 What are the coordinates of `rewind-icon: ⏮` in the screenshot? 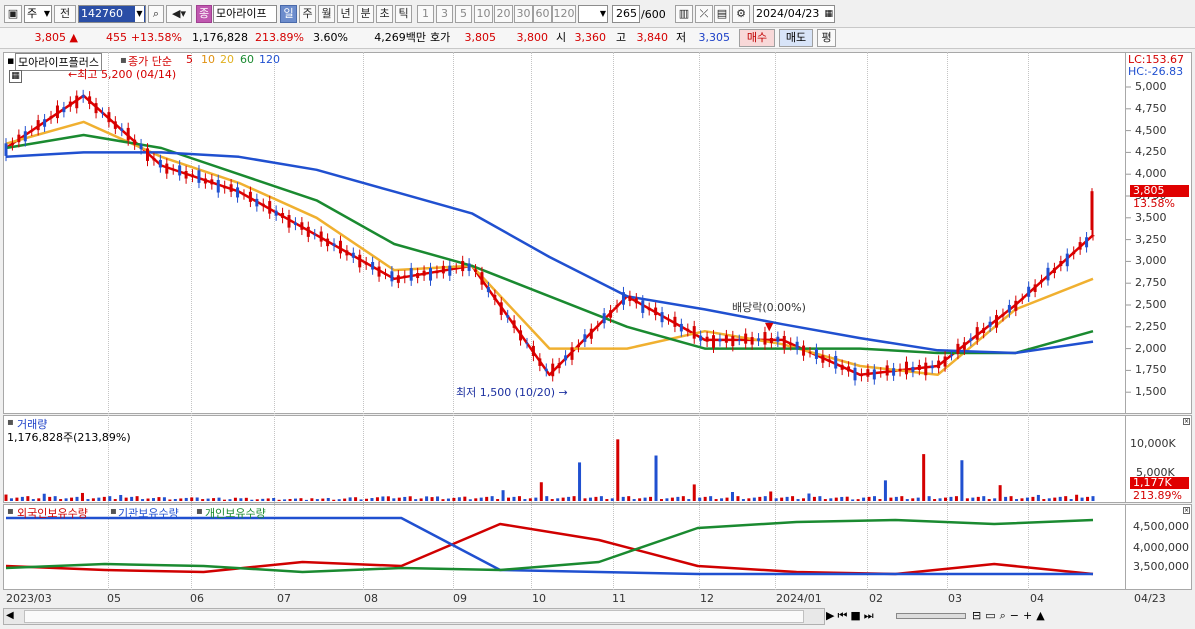 It's located at (843, 615).